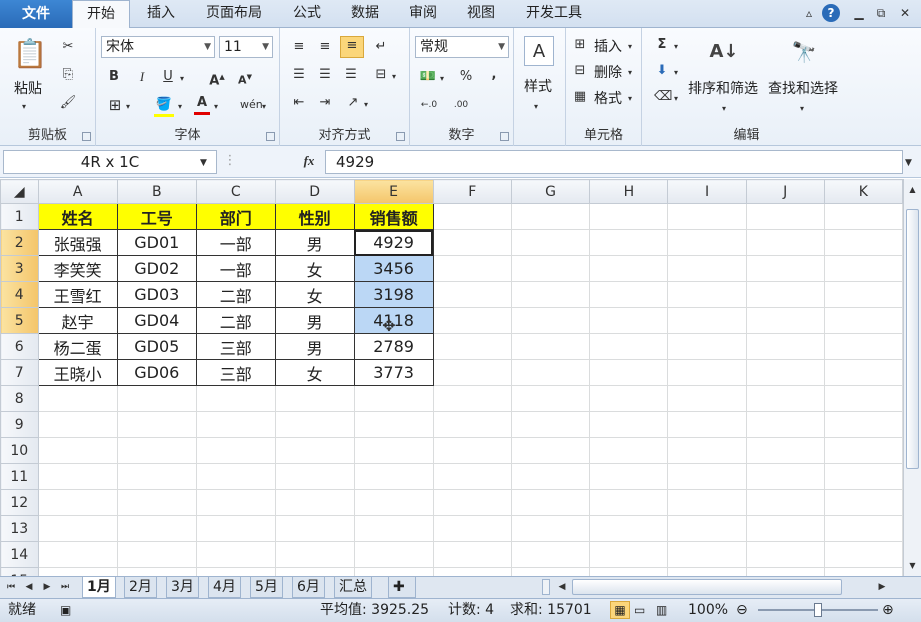  I want to click on format-painter-icon: 🖌, so click(68, 103).